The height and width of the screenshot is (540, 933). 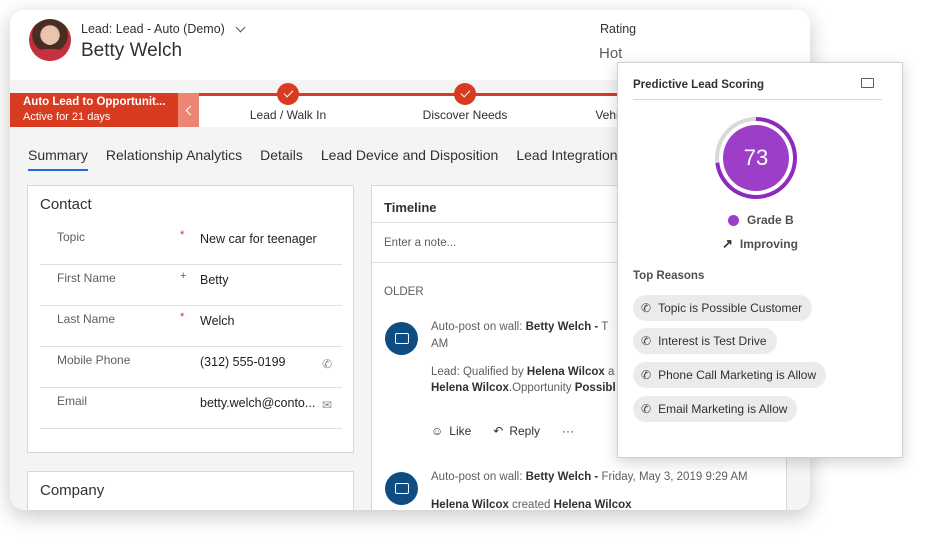 I want to click on tab-details: Details, so click(x=281, y=158).